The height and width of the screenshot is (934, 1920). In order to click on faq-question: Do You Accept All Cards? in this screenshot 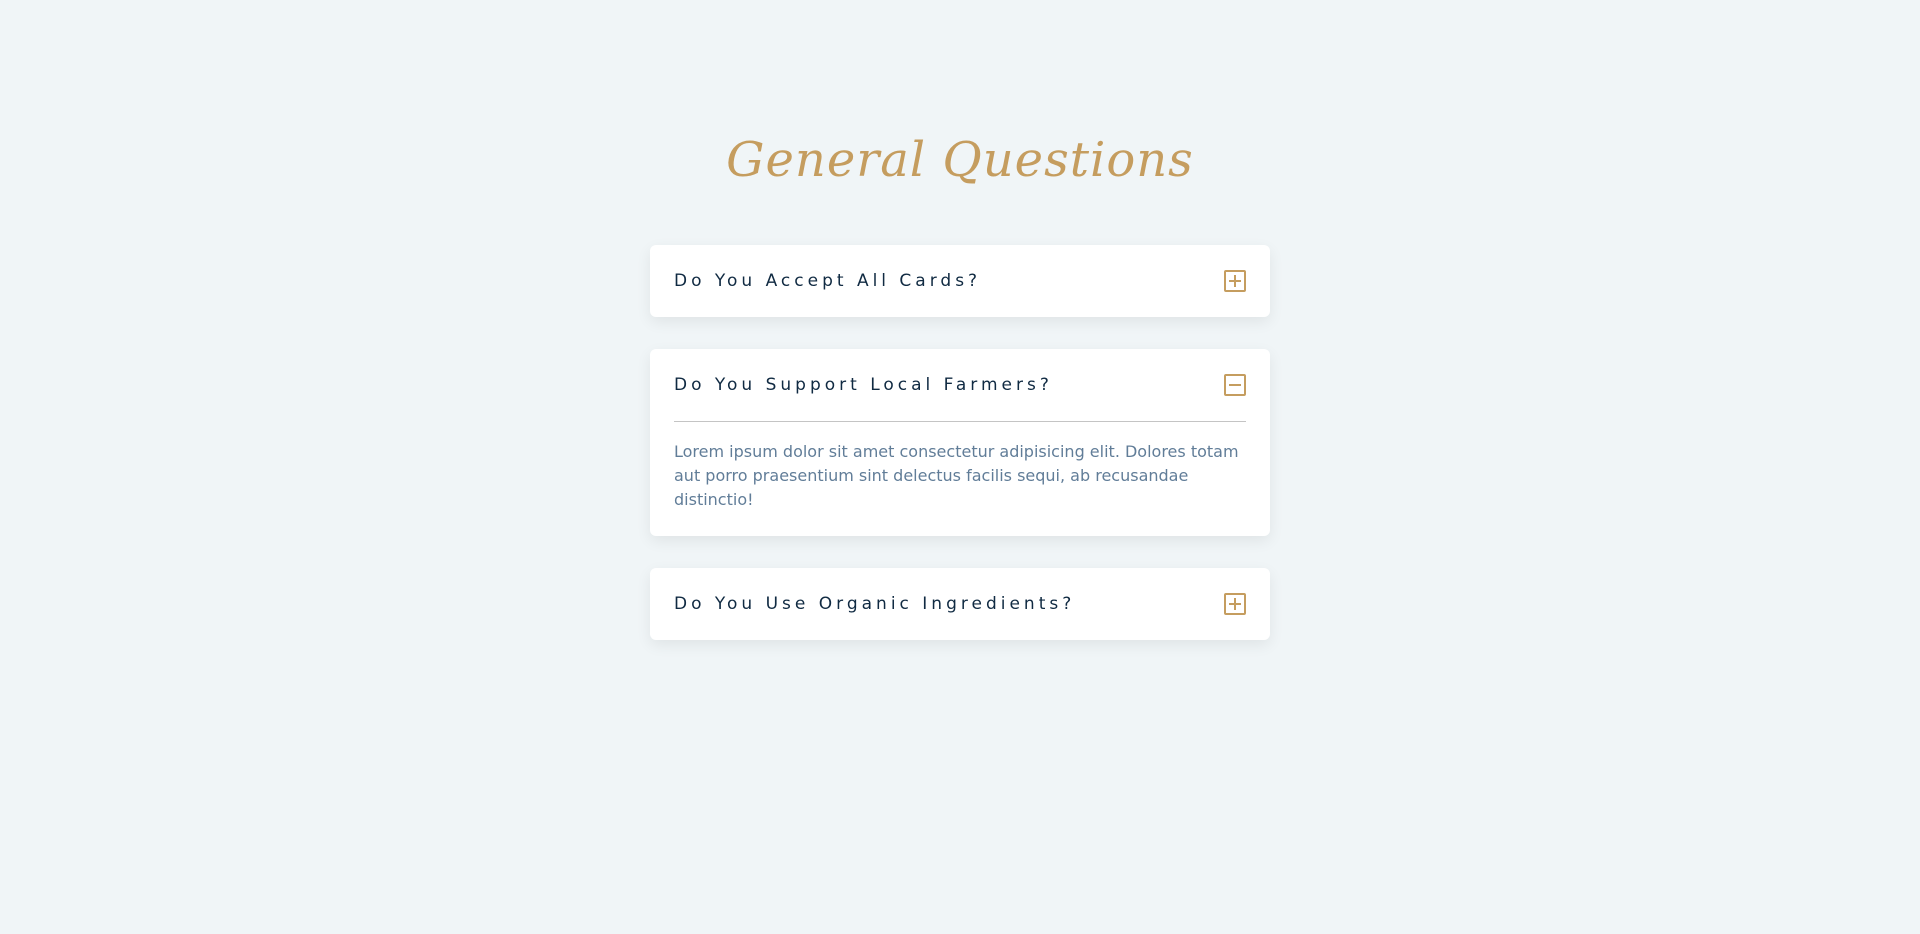, I will do `click(828, 281)`.